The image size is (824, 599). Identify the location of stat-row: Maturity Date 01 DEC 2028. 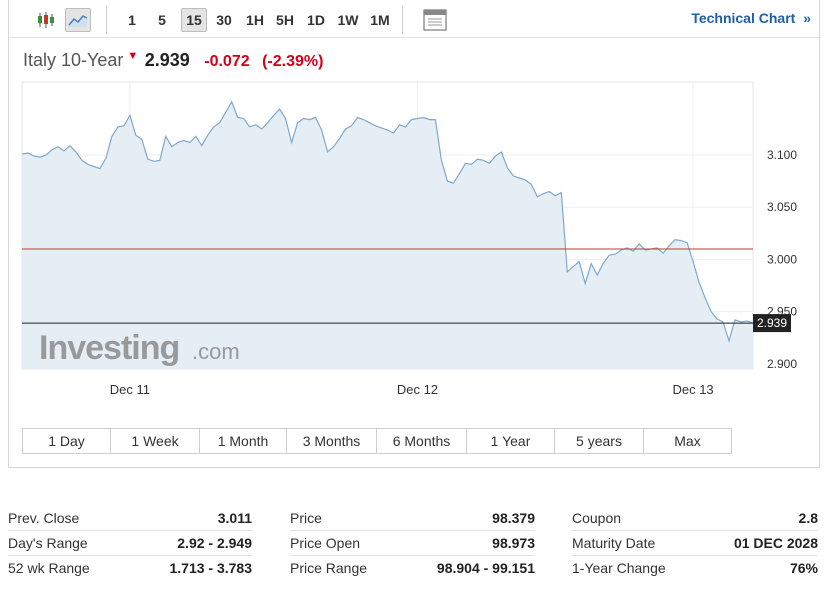
(695, 543).